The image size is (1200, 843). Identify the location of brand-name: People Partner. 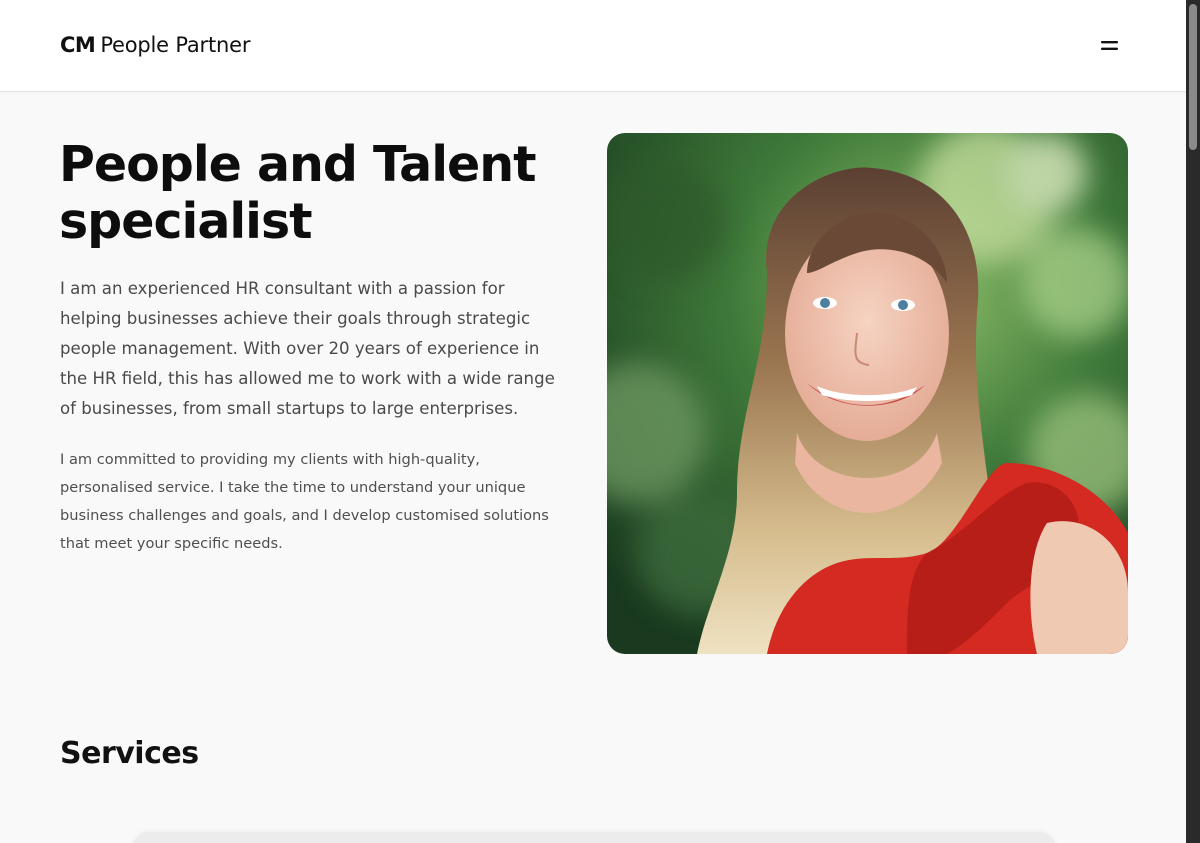
(175, 45).